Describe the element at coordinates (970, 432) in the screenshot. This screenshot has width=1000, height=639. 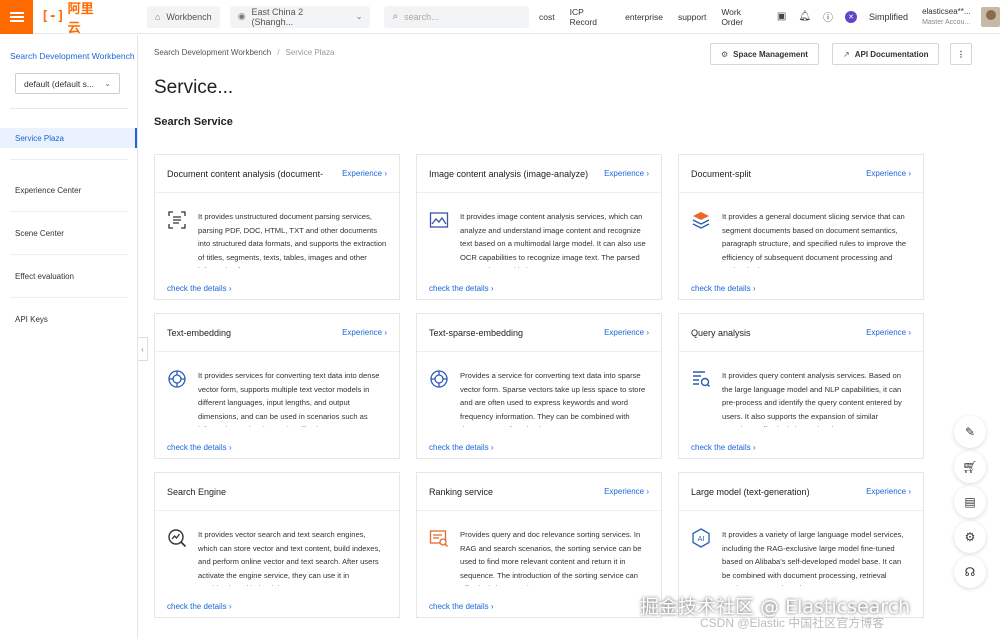
I see `edit-icon: ✎` at that location.